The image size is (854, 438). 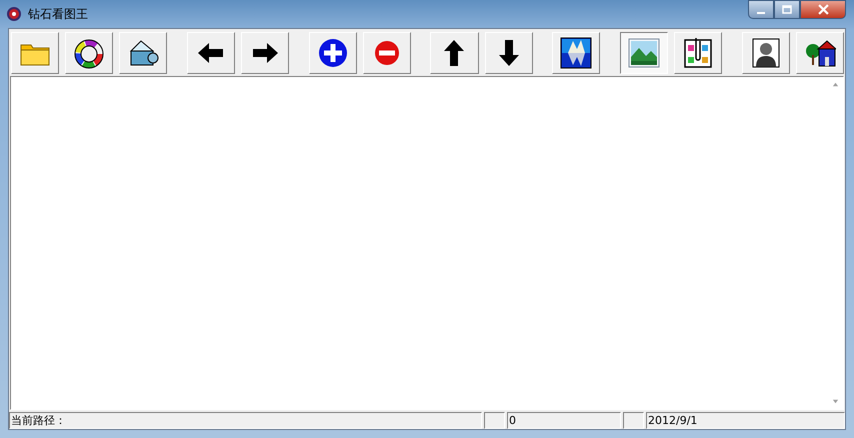 What do you see at coordinates (512, 420) in the screenshot?
I see `status-text: 0` at bounding box center [512, 420].